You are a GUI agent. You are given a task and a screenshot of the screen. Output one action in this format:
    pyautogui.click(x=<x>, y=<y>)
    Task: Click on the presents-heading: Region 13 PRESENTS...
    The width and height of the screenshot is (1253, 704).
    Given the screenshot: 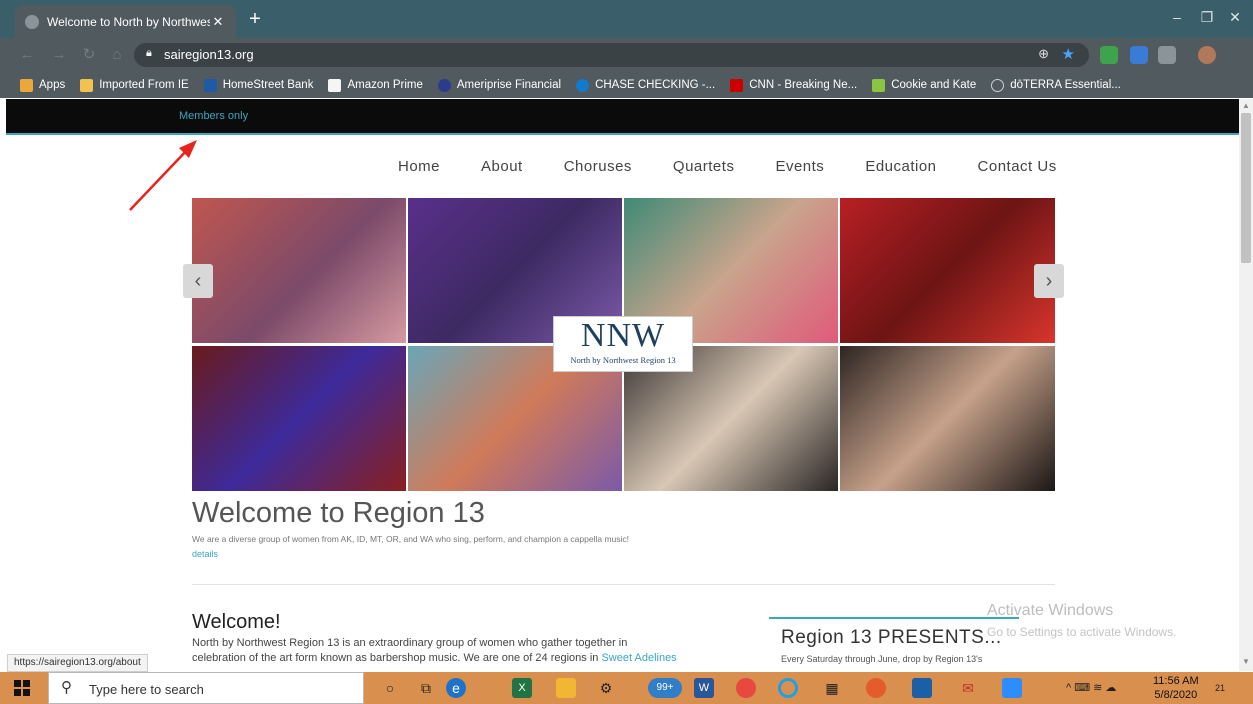 What is the action you would take?
    pyautogui.click(x=891, y=637)
    